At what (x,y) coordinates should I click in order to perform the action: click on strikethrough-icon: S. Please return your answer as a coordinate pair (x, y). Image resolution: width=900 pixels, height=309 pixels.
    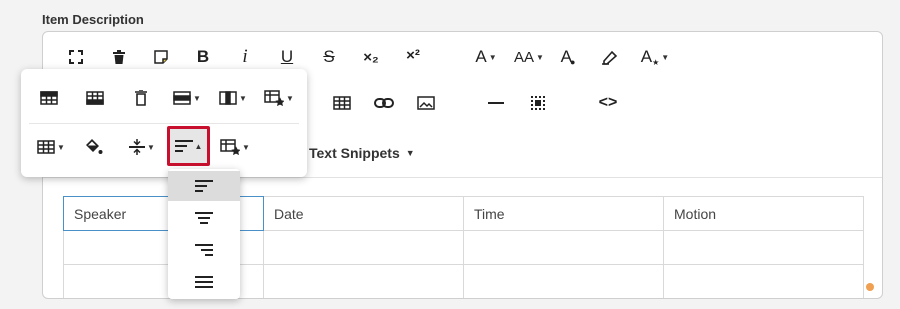
    Looking at the image, I should click on (329, 57).